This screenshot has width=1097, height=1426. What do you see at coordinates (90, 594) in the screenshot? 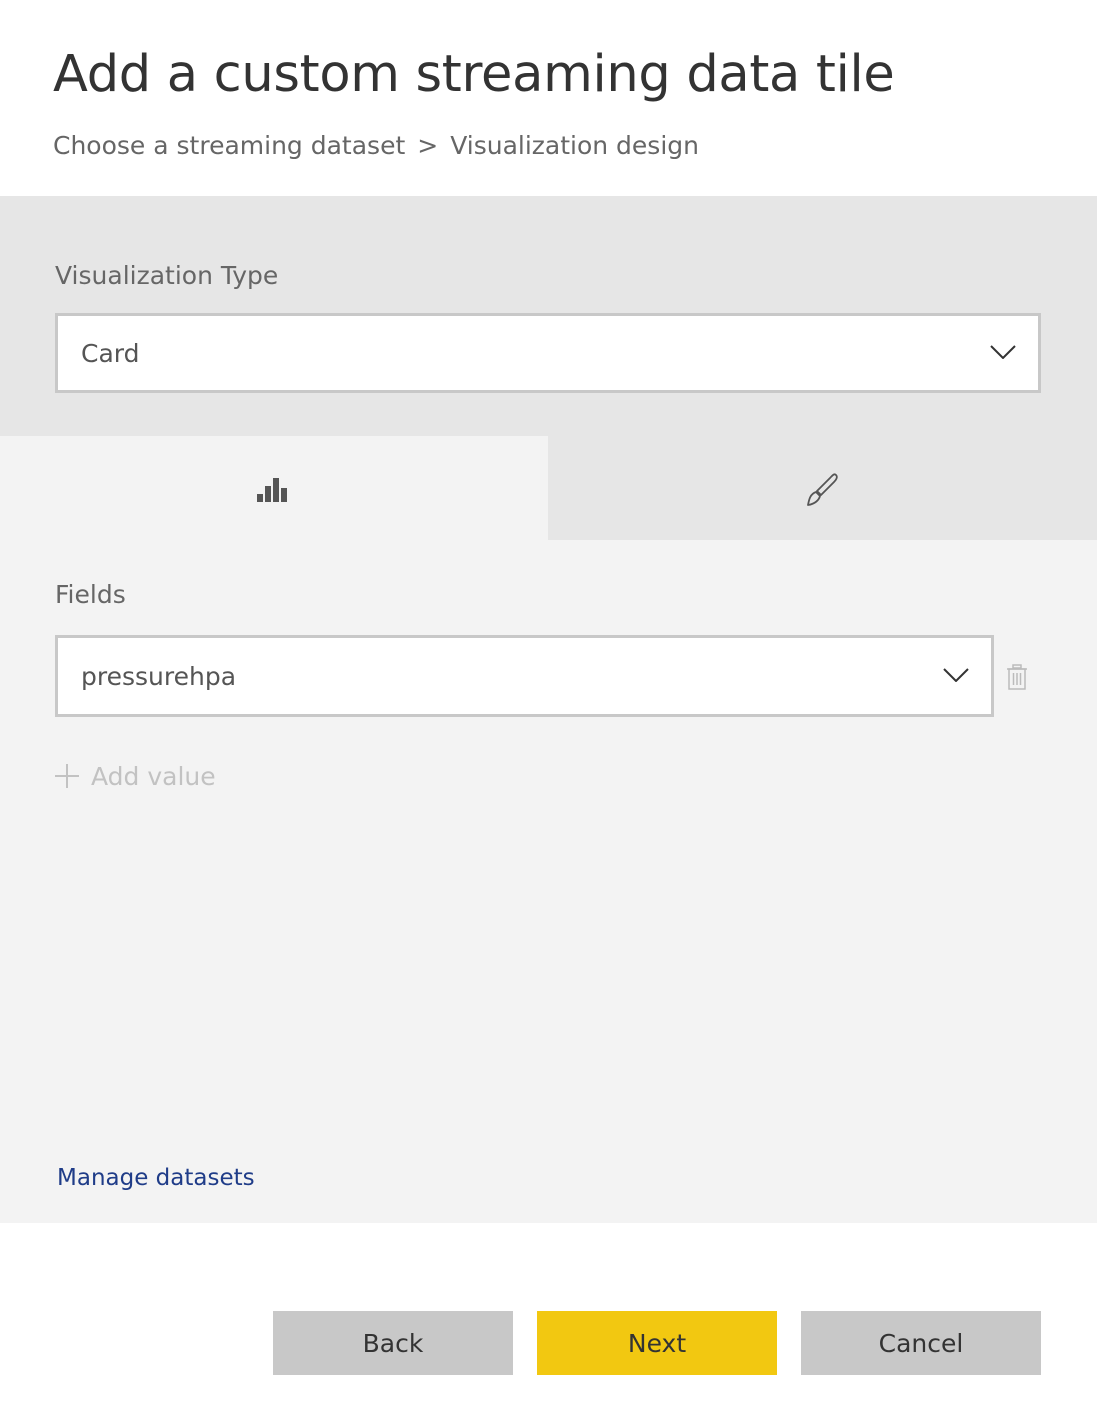
I see `fields-label: Fields` at bounding box center [90, 594].